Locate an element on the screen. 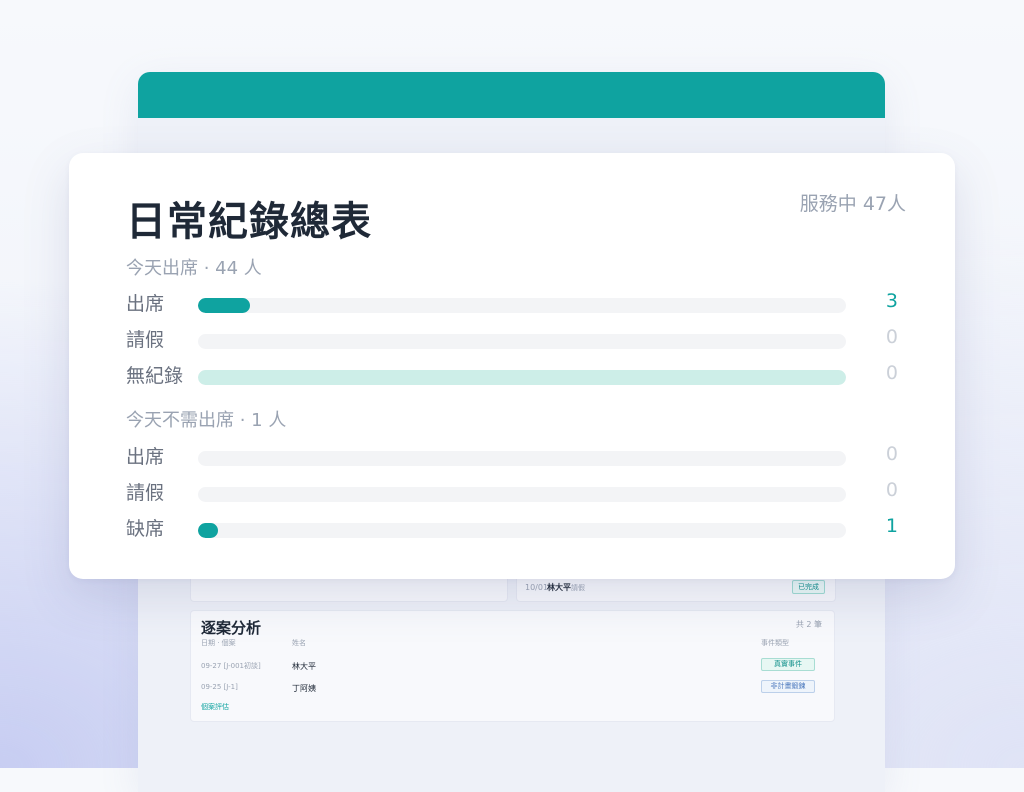  case-analysis-title: 逐案分析 is located at coordinates (231, 628).